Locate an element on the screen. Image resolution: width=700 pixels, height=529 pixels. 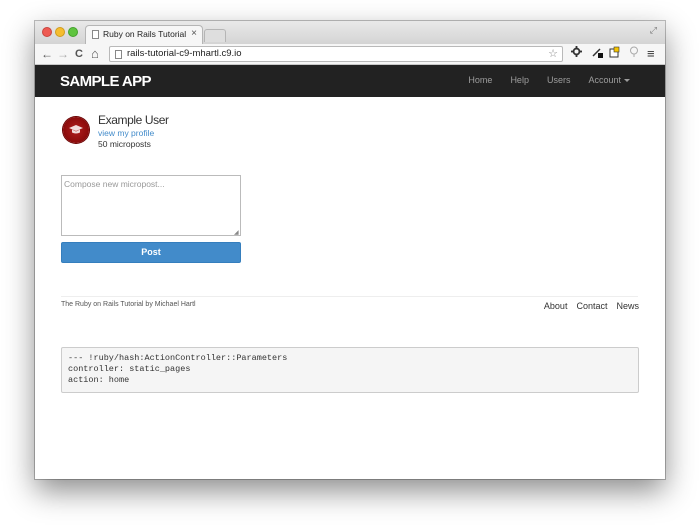
forward-icon: → is located at coordinates (63, 54).